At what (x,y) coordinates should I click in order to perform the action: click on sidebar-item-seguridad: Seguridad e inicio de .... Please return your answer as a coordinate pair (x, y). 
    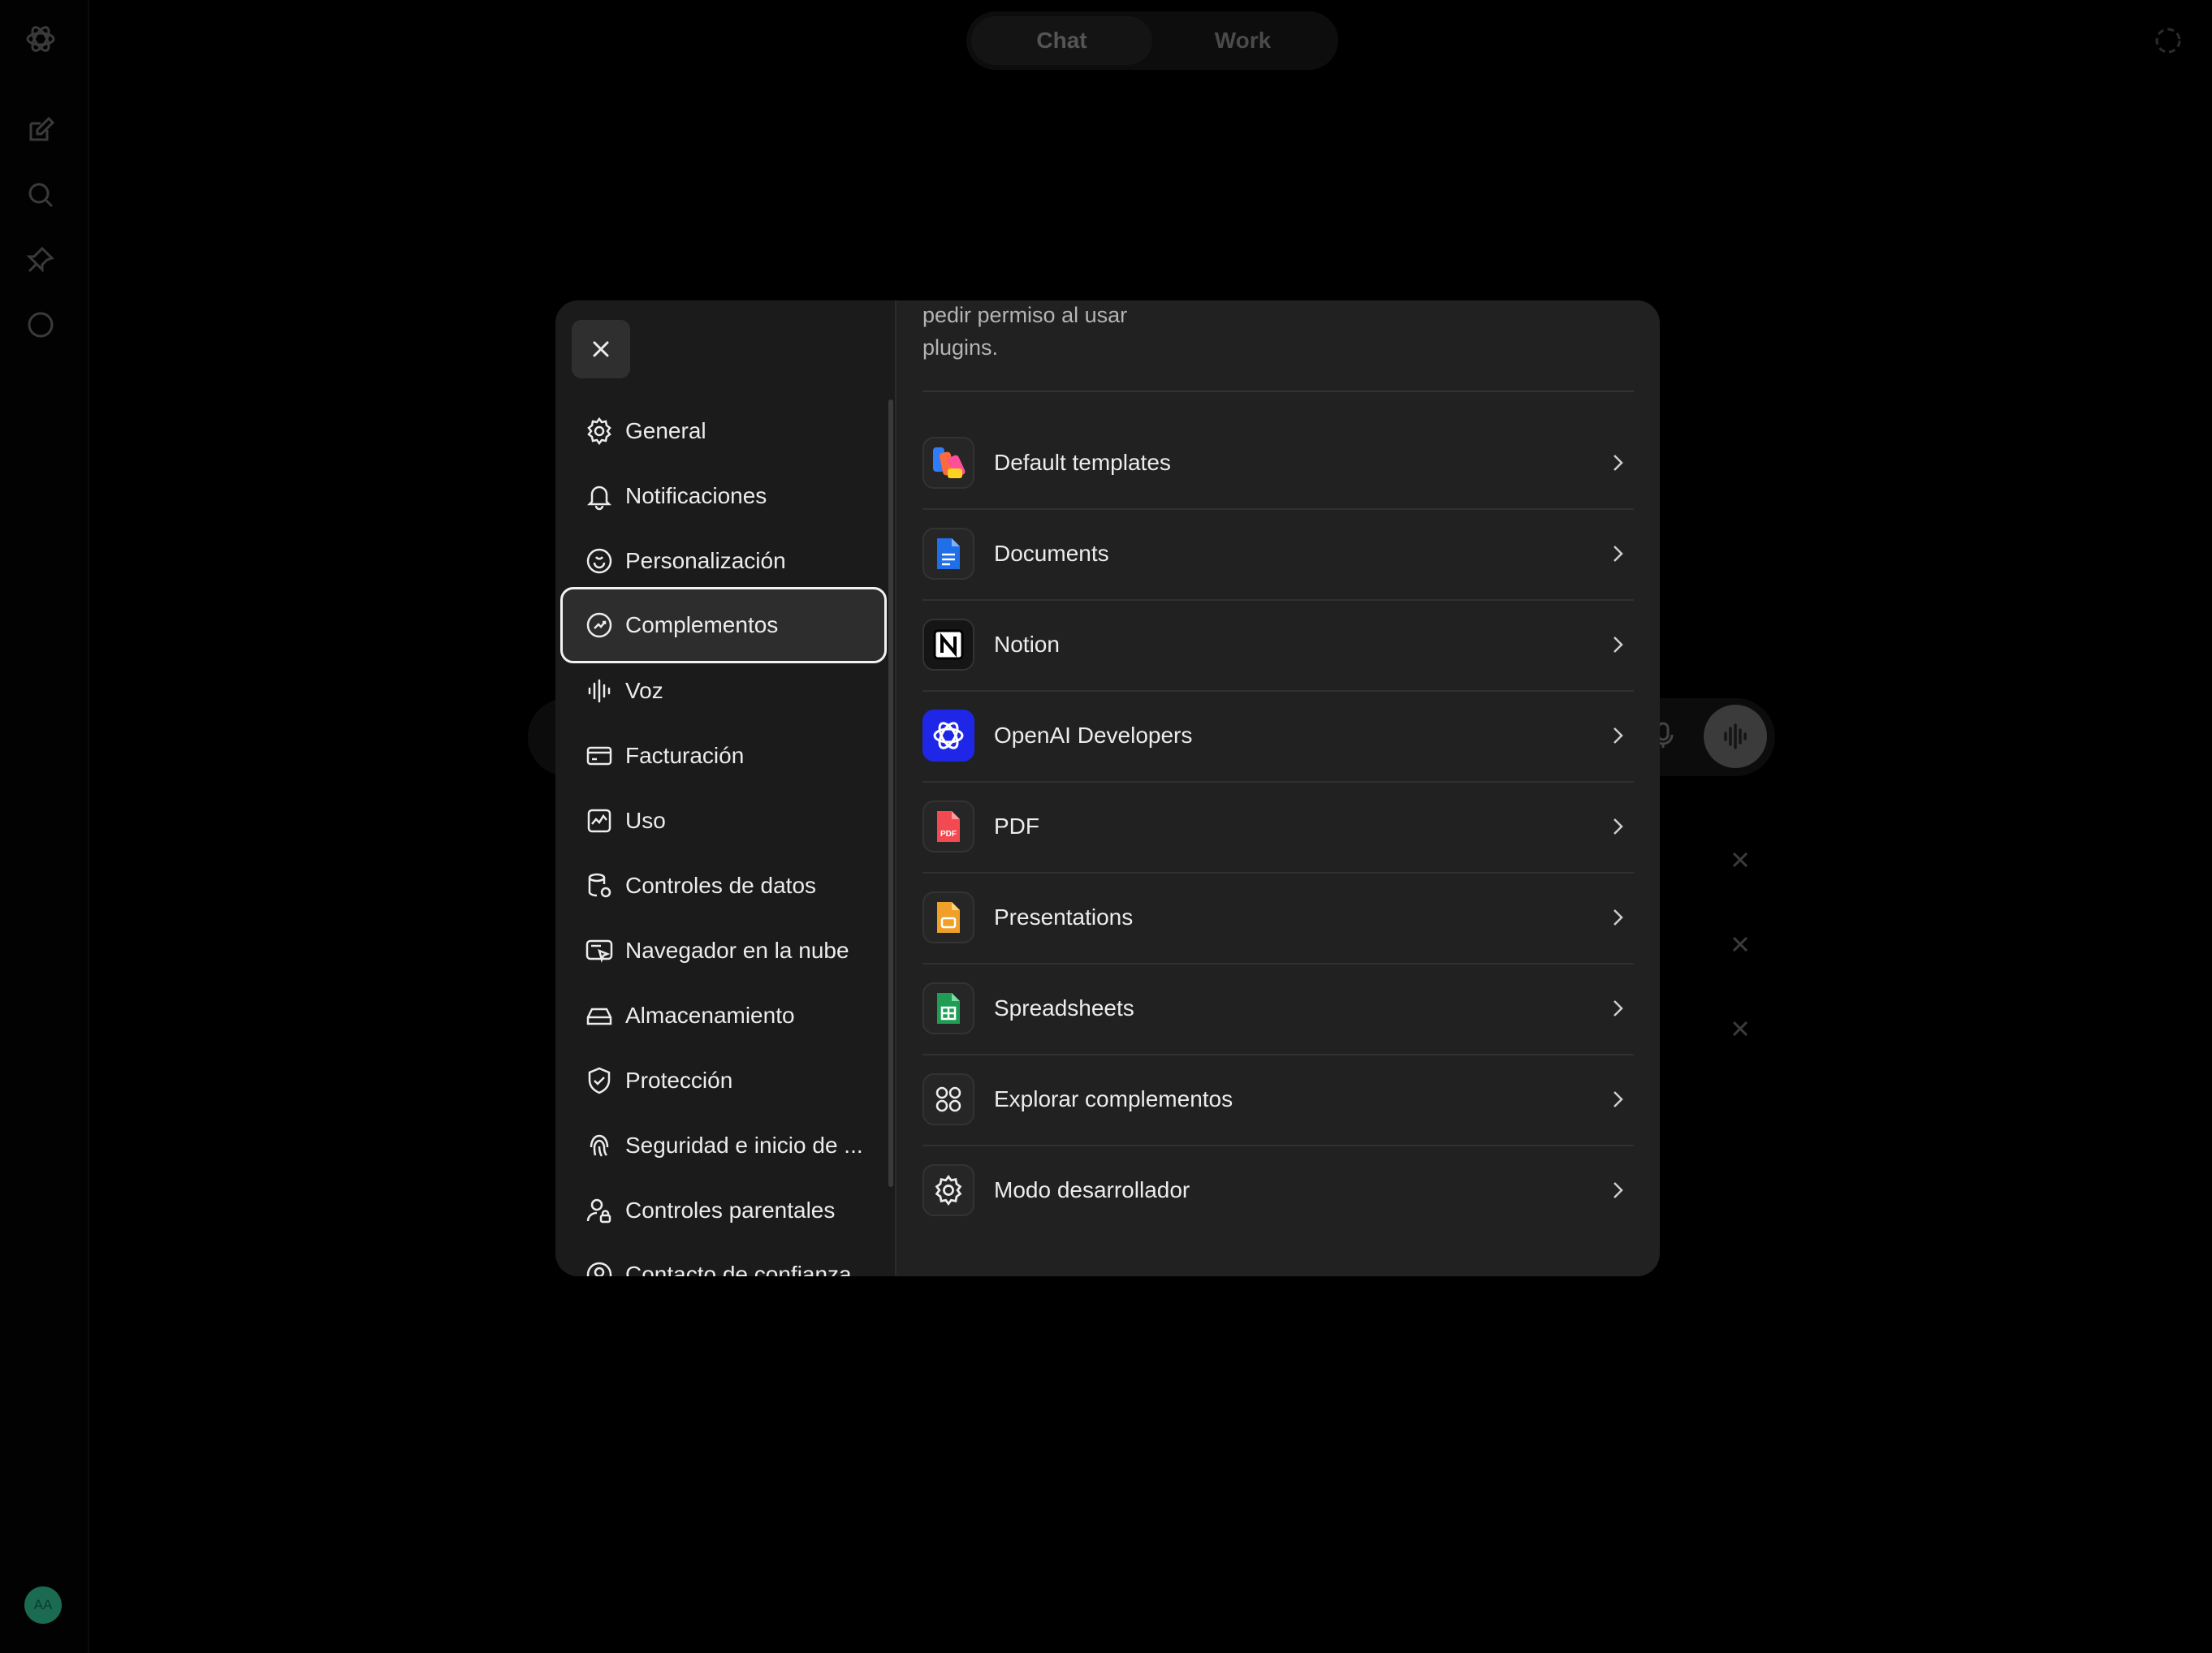
    Looking at the image, I should click on (723, 1146).